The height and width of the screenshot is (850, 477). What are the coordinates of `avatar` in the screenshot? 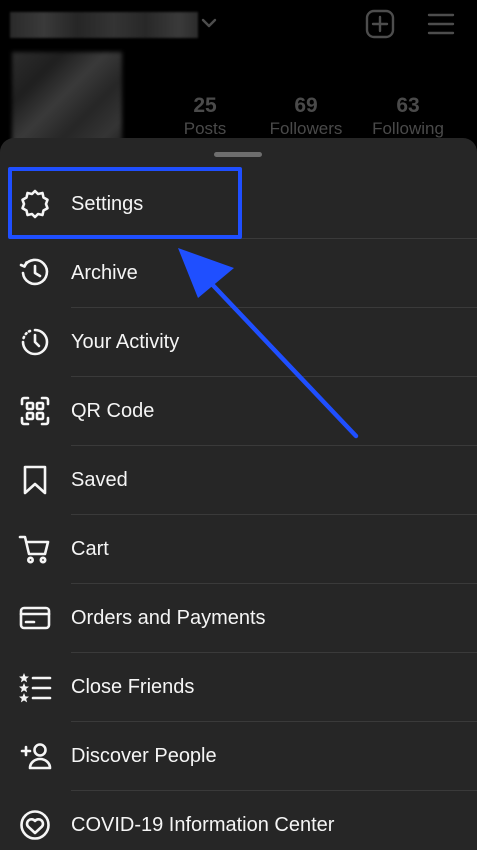 It's located at (67, 102).